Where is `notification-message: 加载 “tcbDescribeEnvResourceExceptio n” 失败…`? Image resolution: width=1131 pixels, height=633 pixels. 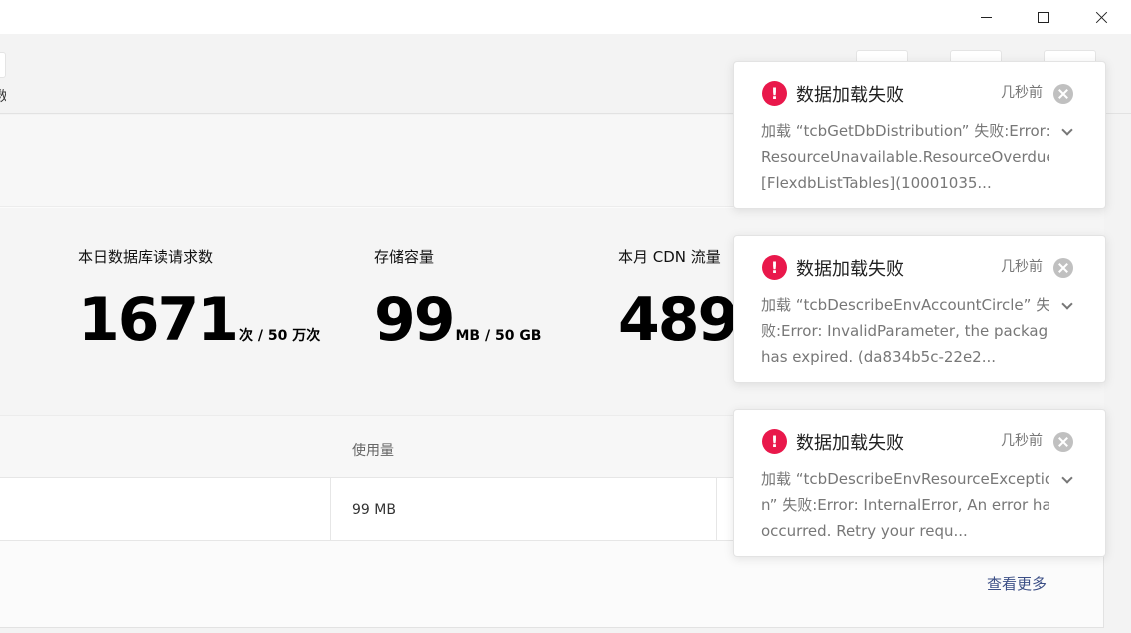
notification-message: 加载 “tcbDescribeEnvResourceExceptio n” 失败… is located at coordinates (905, 505).